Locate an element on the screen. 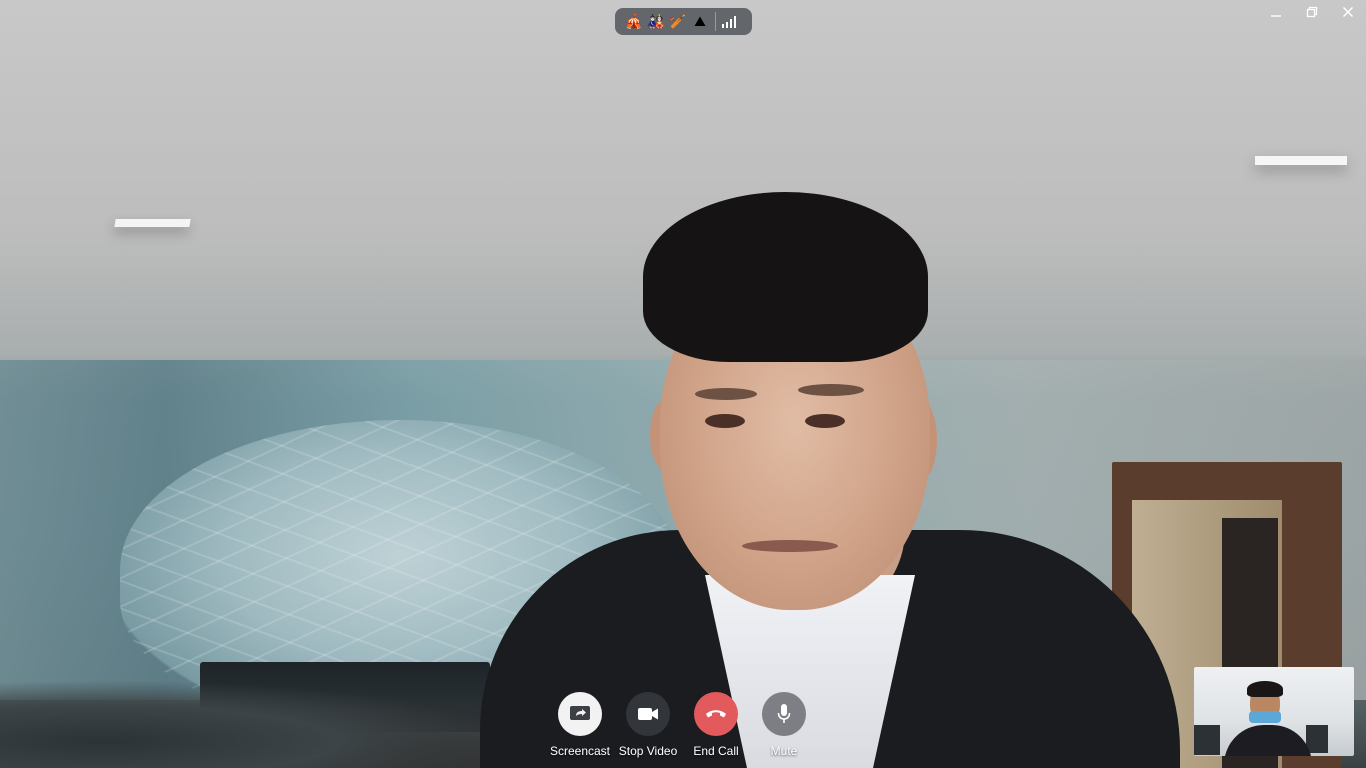 The image size is (1366, 768). call-controls: Screencast Stop Video End Call Mute is located at coordinates (682, 730).